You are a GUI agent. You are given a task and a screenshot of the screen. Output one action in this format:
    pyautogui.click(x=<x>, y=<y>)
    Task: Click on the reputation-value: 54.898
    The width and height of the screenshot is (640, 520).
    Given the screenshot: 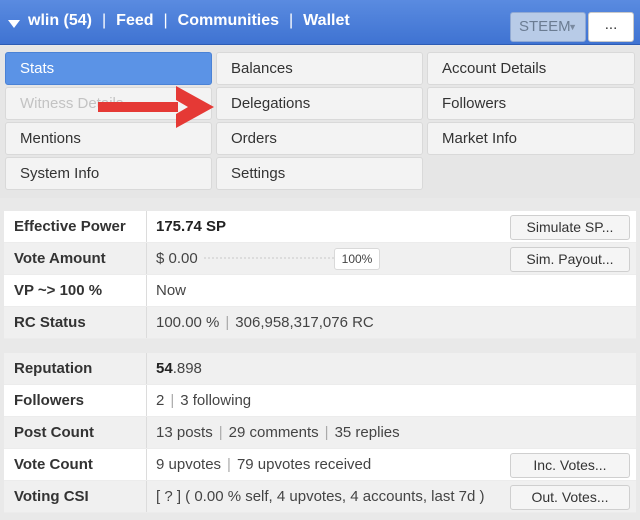 What is the action you would take?
    pyautogui.click(x=179, y=369)
    